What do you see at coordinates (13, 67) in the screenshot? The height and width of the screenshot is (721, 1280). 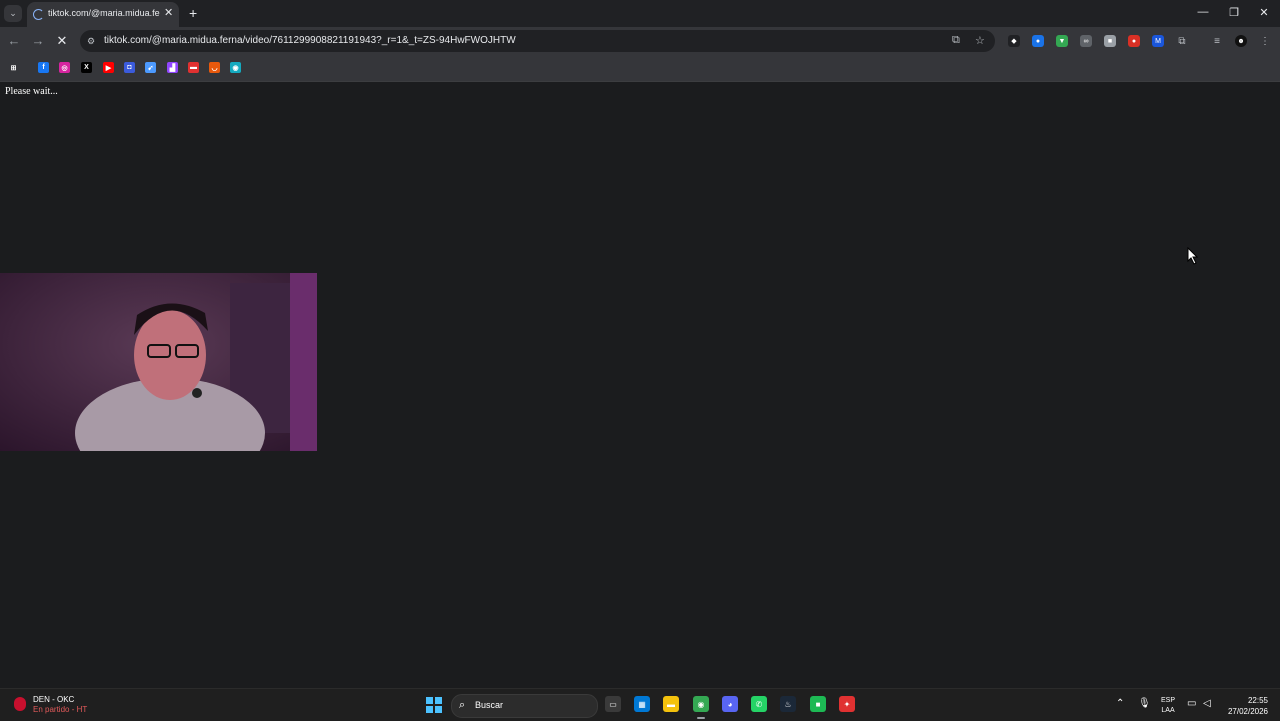 I see `apps-bookmark-icon: ⊞` at bounding box center [13, 67].